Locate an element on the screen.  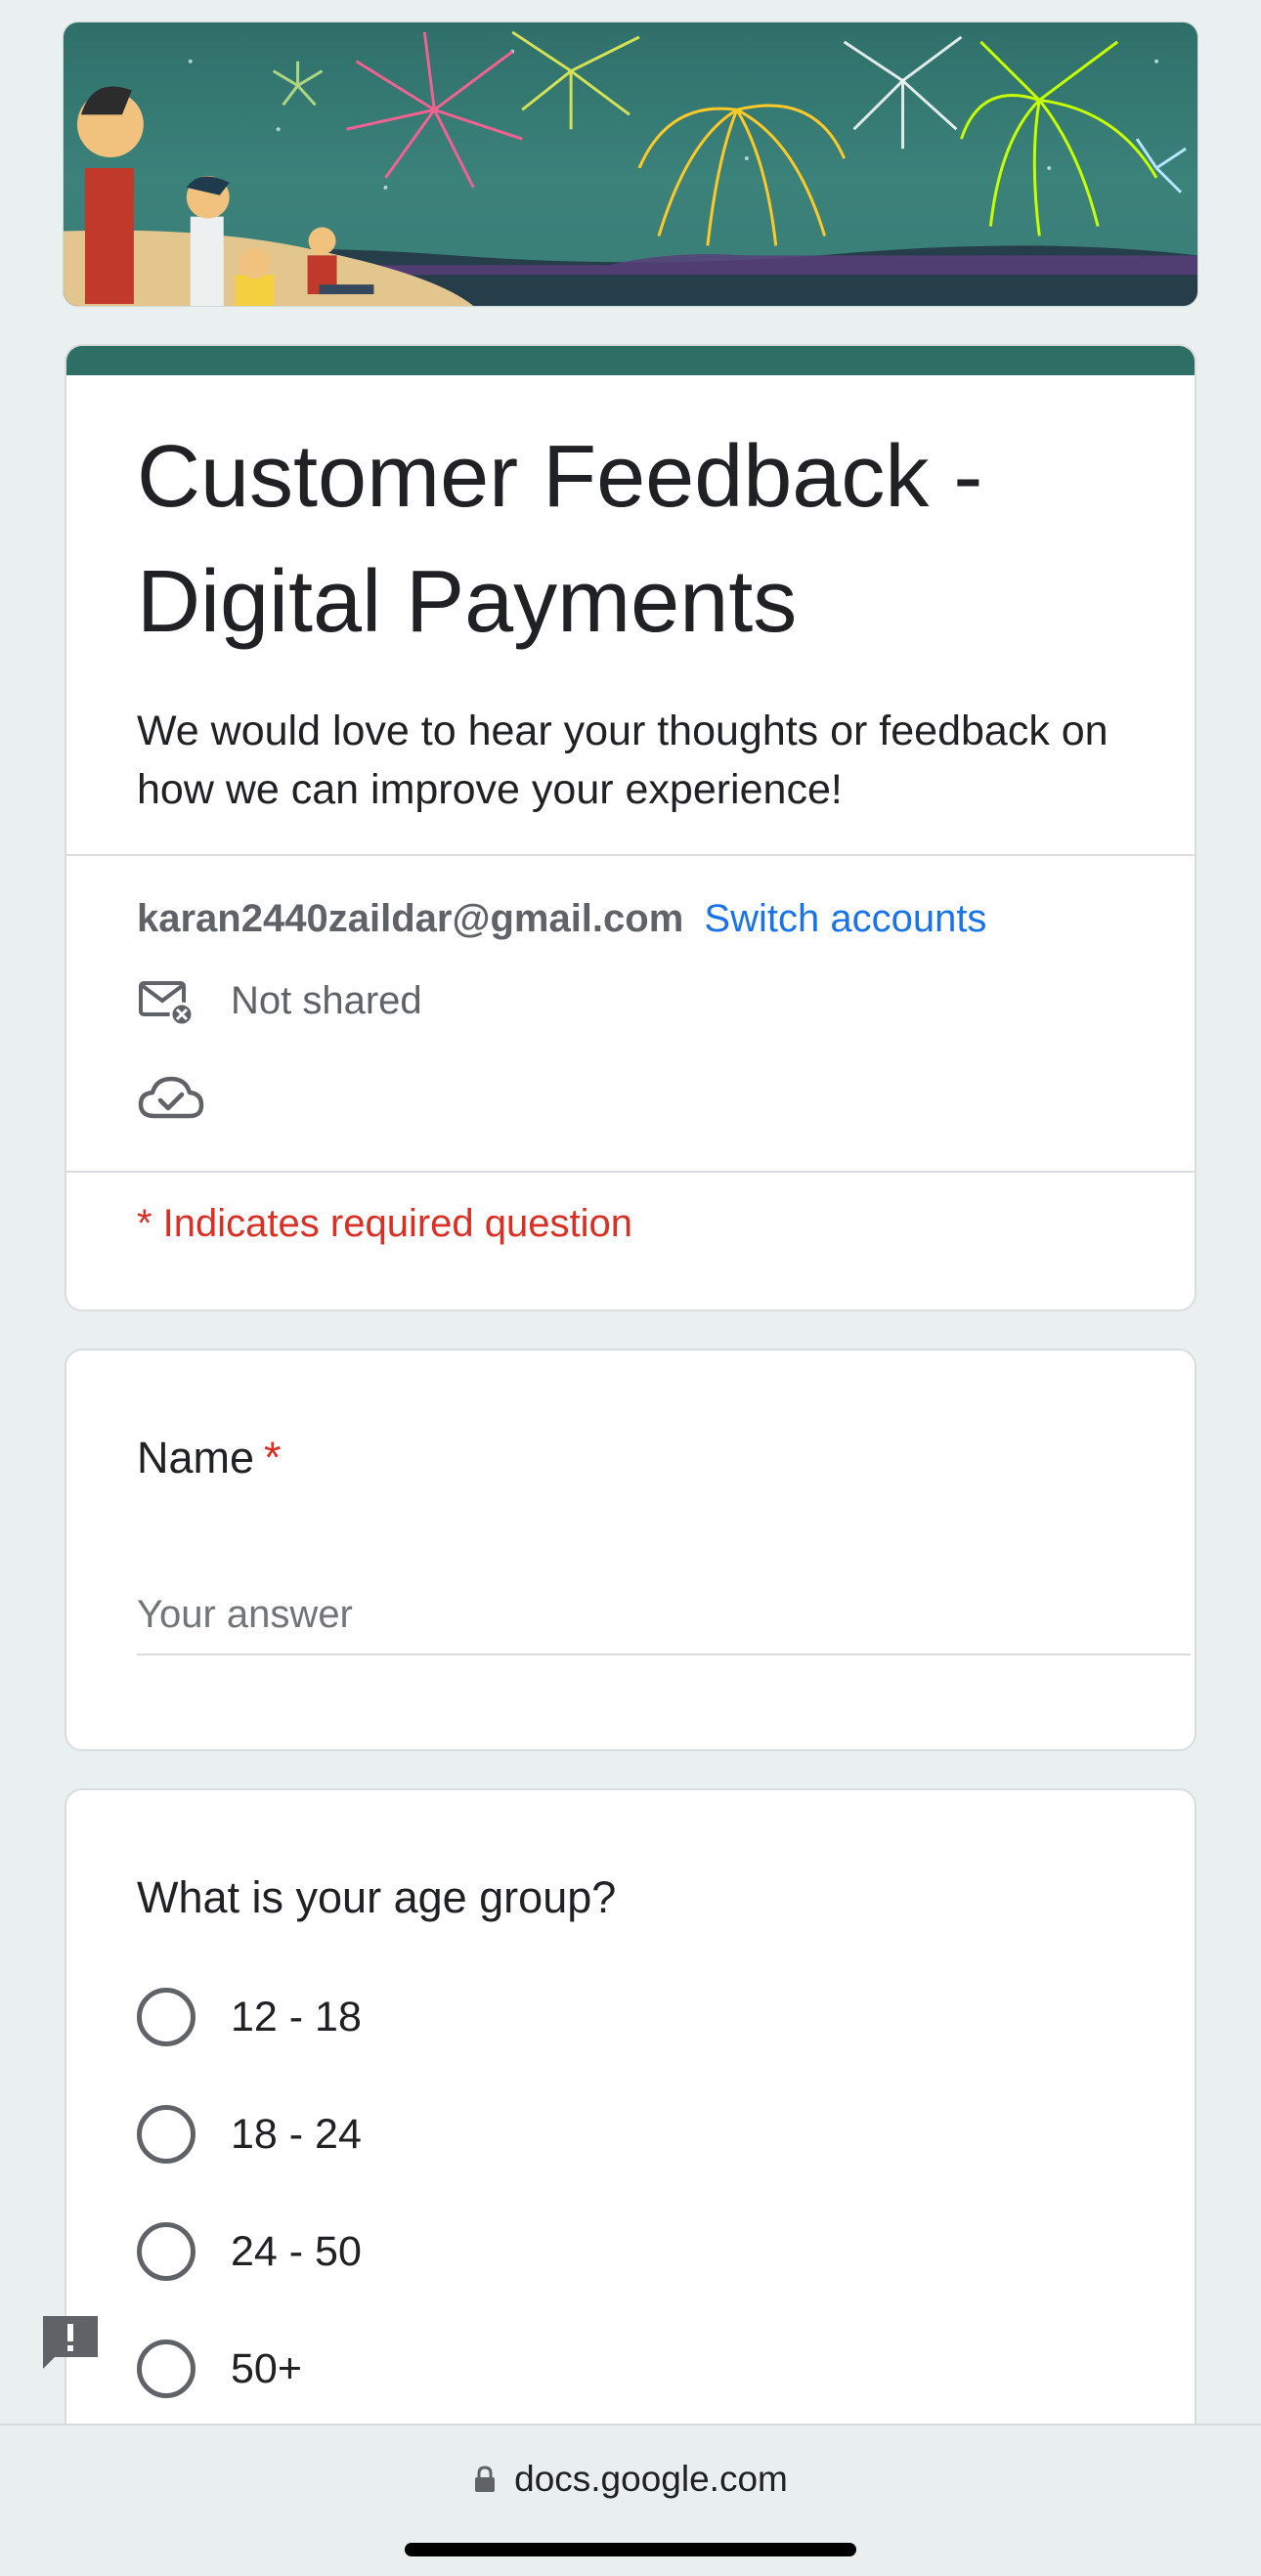
option-label: 50+ is located at coordinates (266, 2368).